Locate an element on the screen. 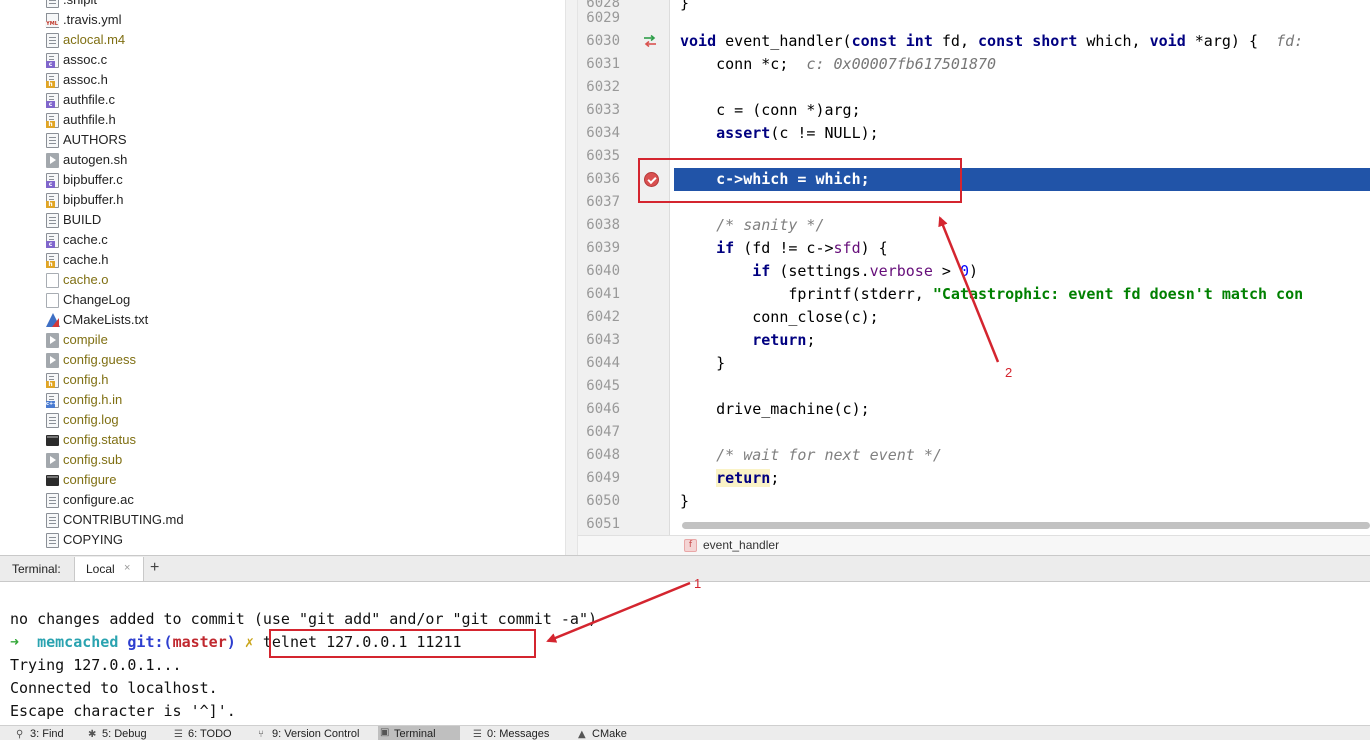 This screenshot has width=1370, height=740. tree-item: aclocal.m4 is located at coordinates (282, 40).